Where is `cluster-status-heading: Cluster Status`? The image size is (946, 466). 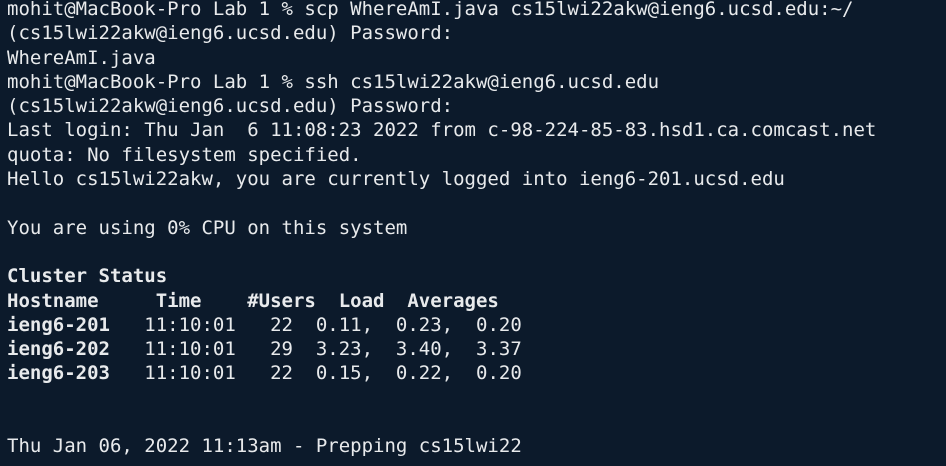 cluster-status-heading: Cluster Status is located at coordinates (87, 276).